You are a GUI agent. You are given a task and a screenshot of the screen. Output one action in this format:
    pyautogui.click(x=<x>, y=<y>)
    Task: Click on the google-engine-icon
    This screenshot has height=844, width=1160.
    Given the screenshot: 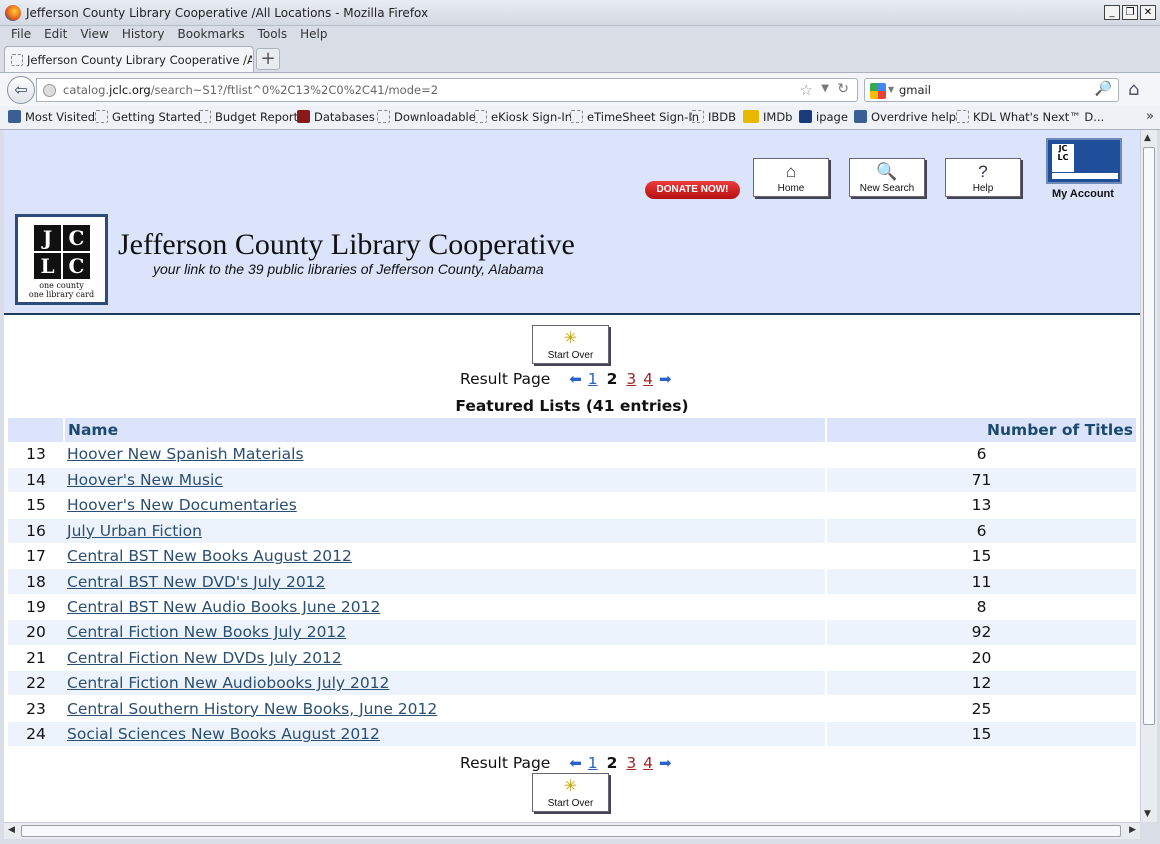 What is the action you would take?
    pyautogui.click(x=878, y=91)
    